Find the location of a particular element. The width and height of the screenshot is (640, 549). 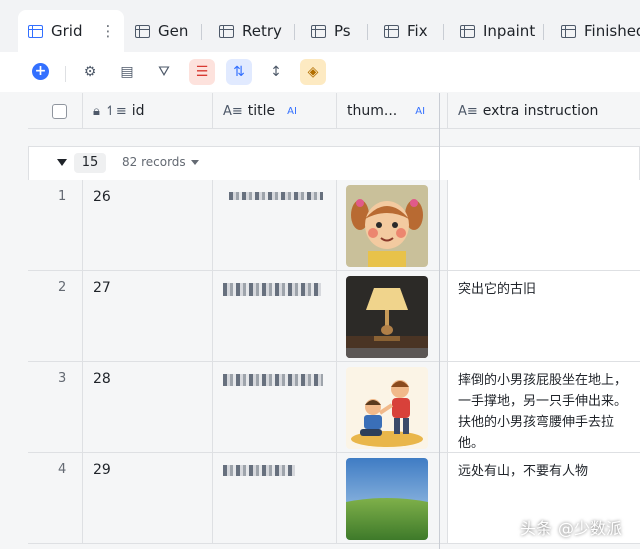

tab-finished: Finished is located at coordinates (600, 31).